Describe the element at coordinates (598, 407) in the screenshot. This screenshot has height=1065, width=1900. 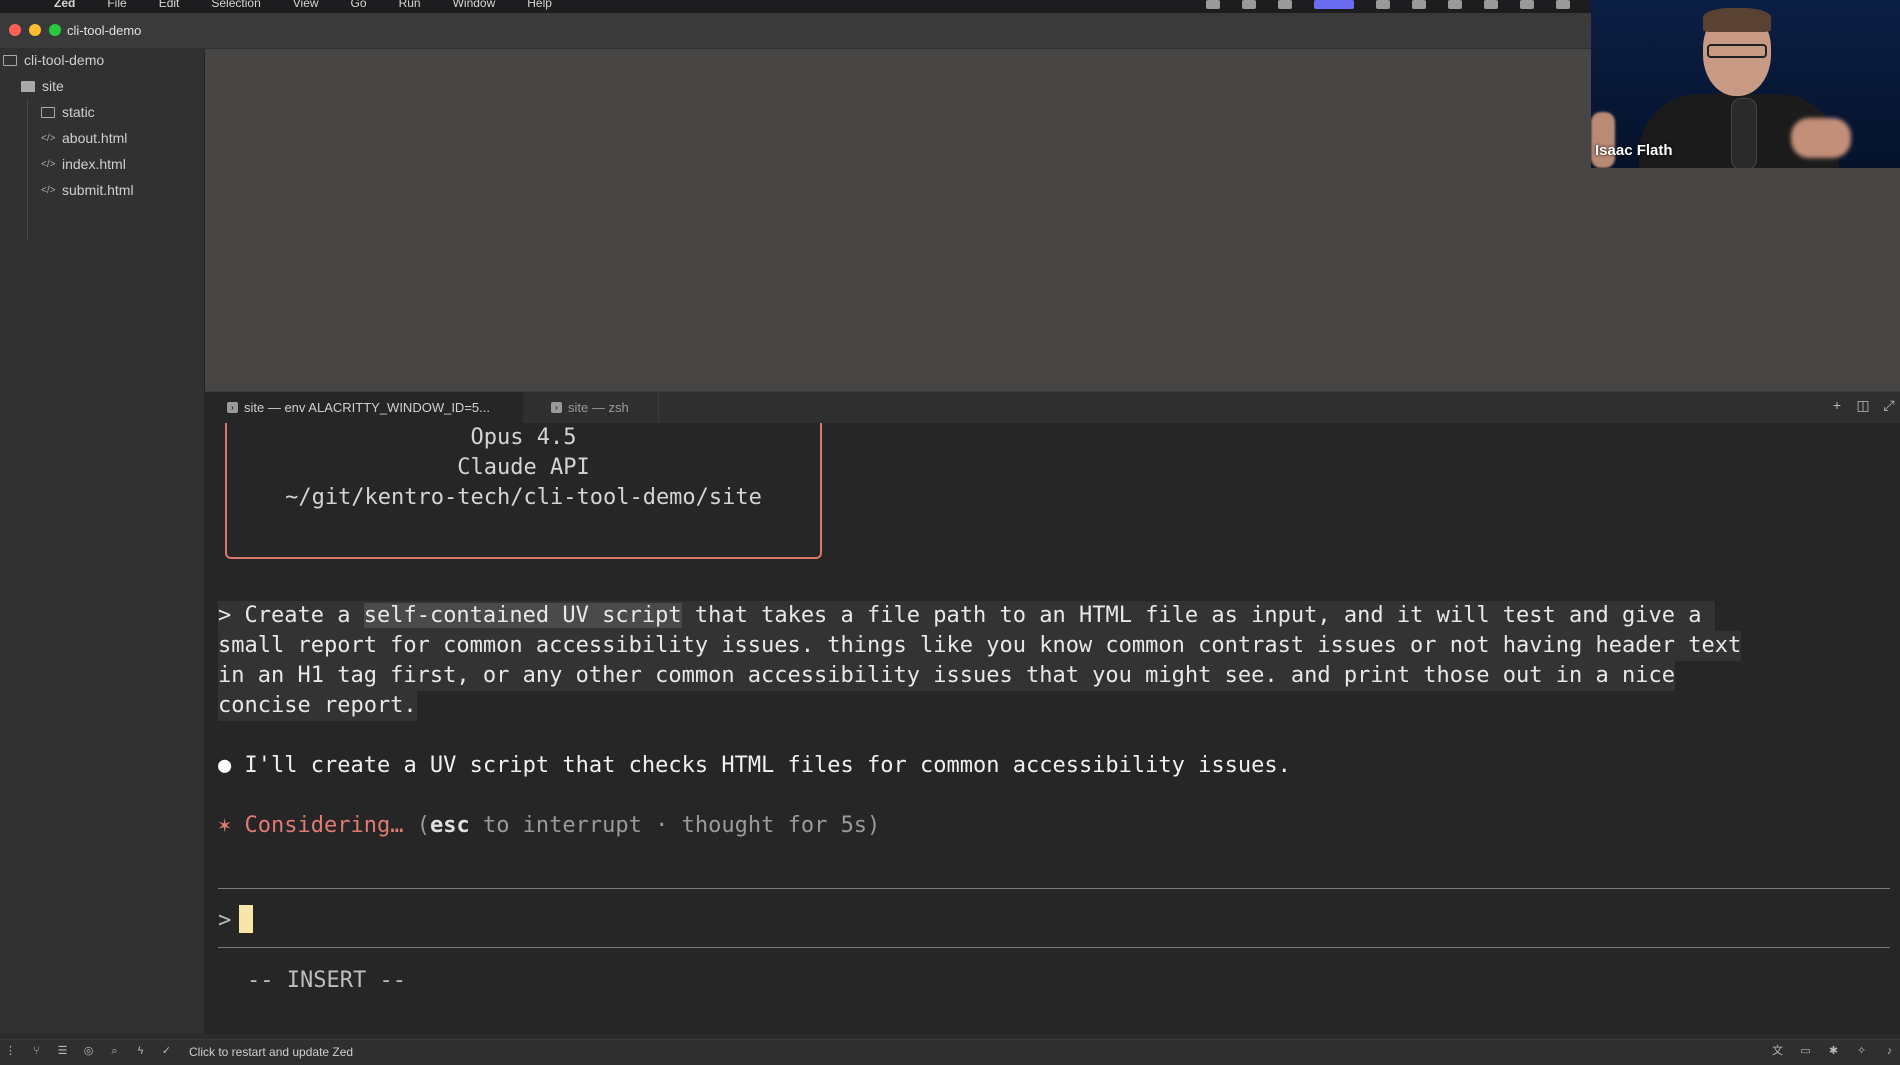
I see `terminal-tab-label: site — zsh` at that location.